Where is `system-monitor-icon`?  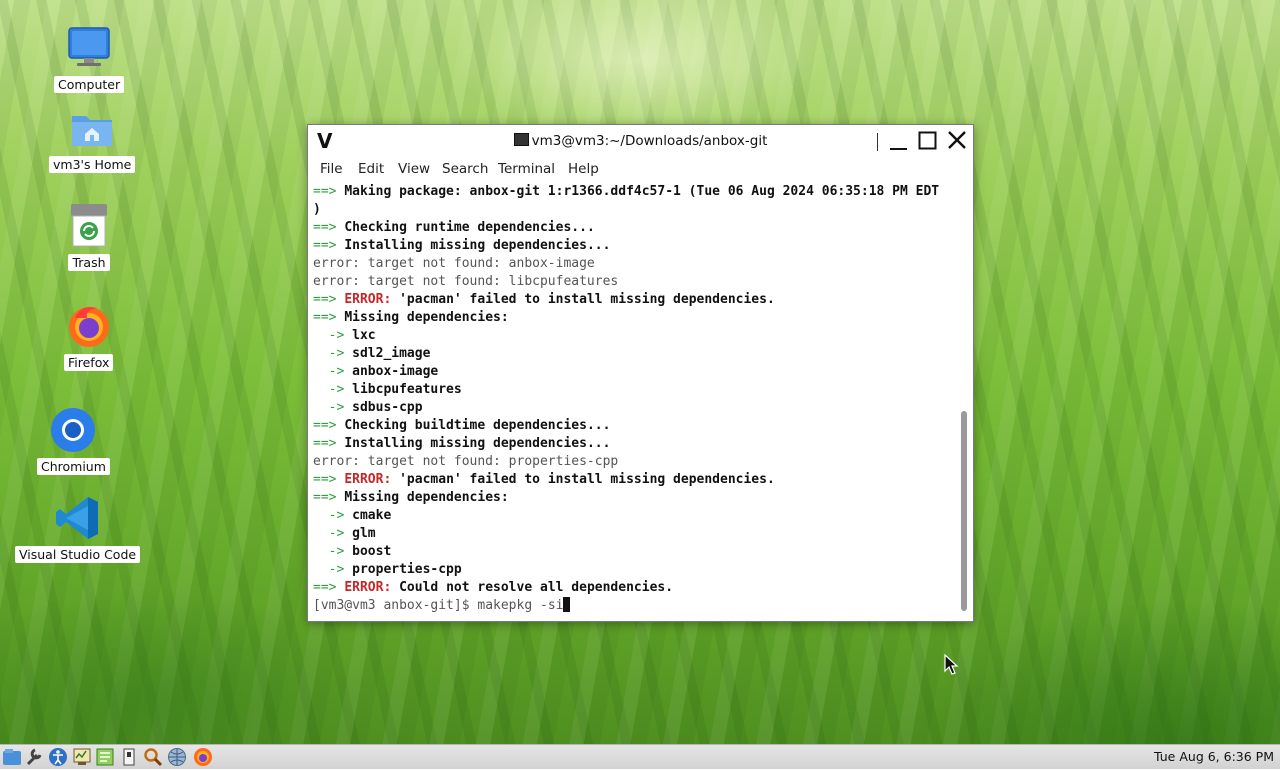
system-monitor-icon is located at coordinates (82, 757).